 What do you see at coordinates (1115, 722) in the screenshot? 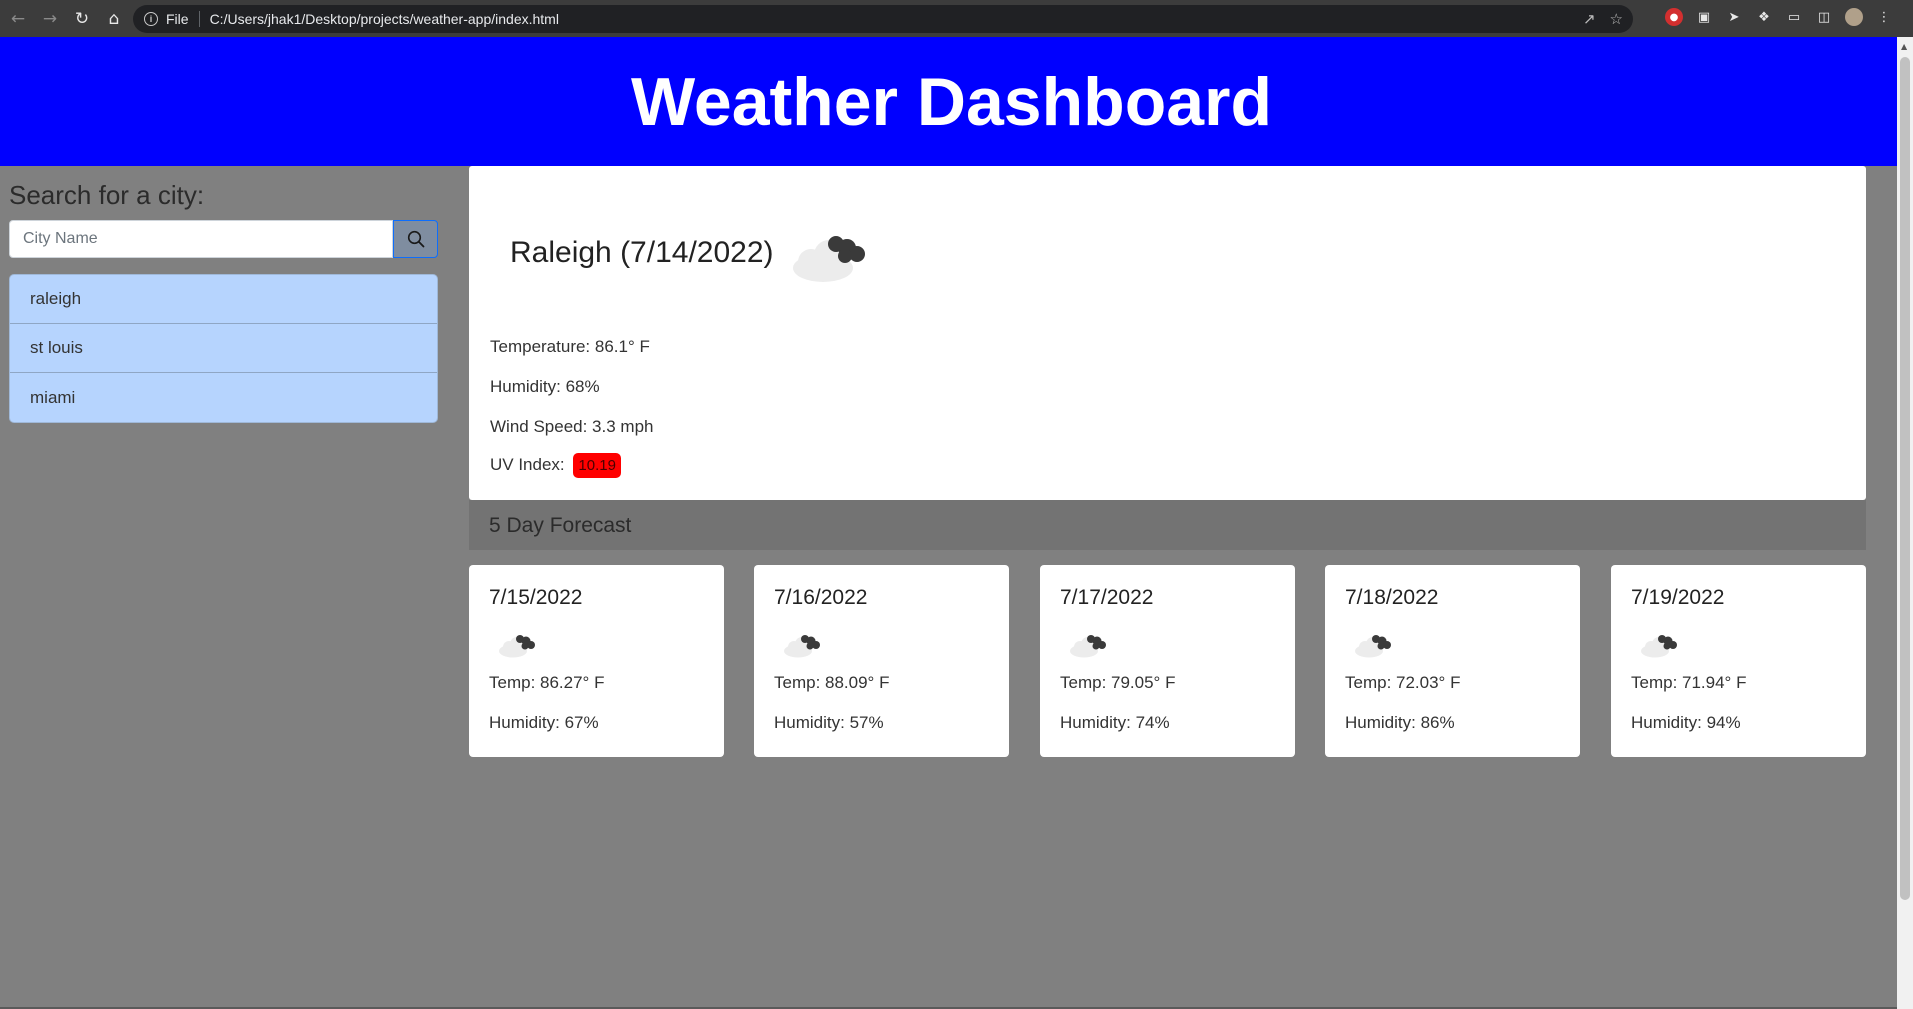
I see `forecast-humidity: Humidity: 74%` at bounding box center [1115, 722].